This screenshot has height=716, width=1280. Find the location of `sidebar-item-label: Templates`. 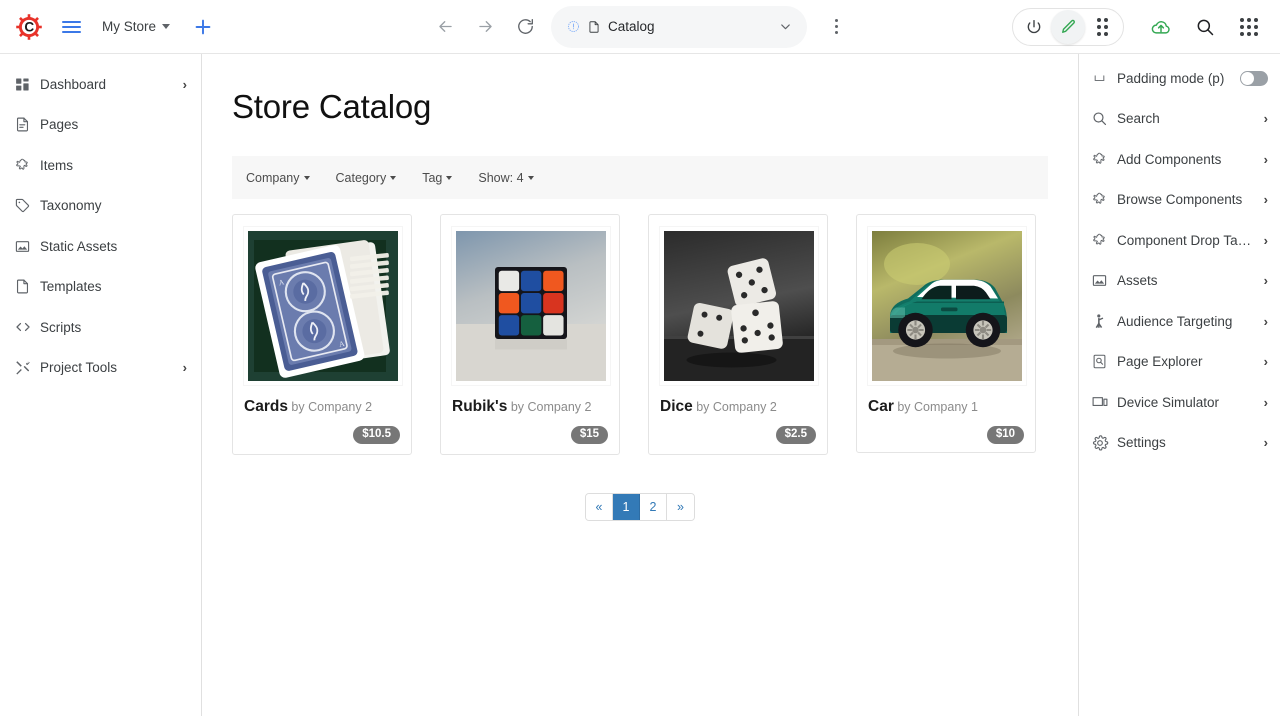

sidebar-item-label: Templates is located at coordinates (71, 287).